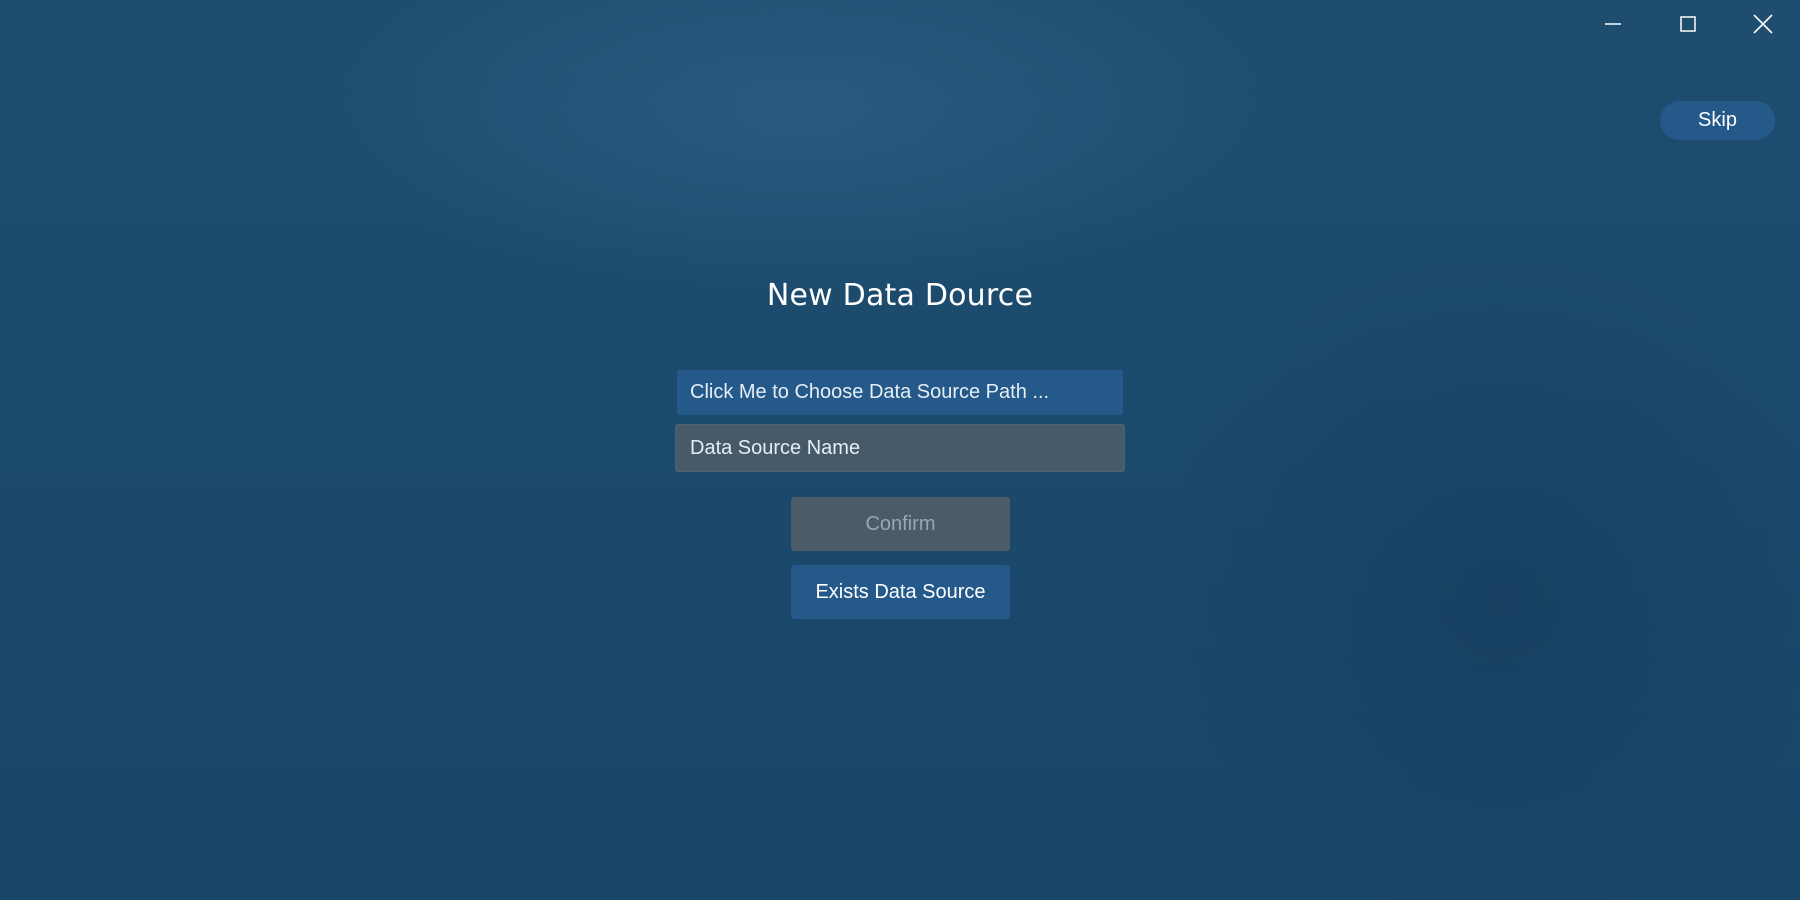 The width and height of the screenshot is (1800, 900). What do you see at coordinates (900, 295) in the screenshot?
I see `page-title: New Data Dource` at bounding box center [900, 295].